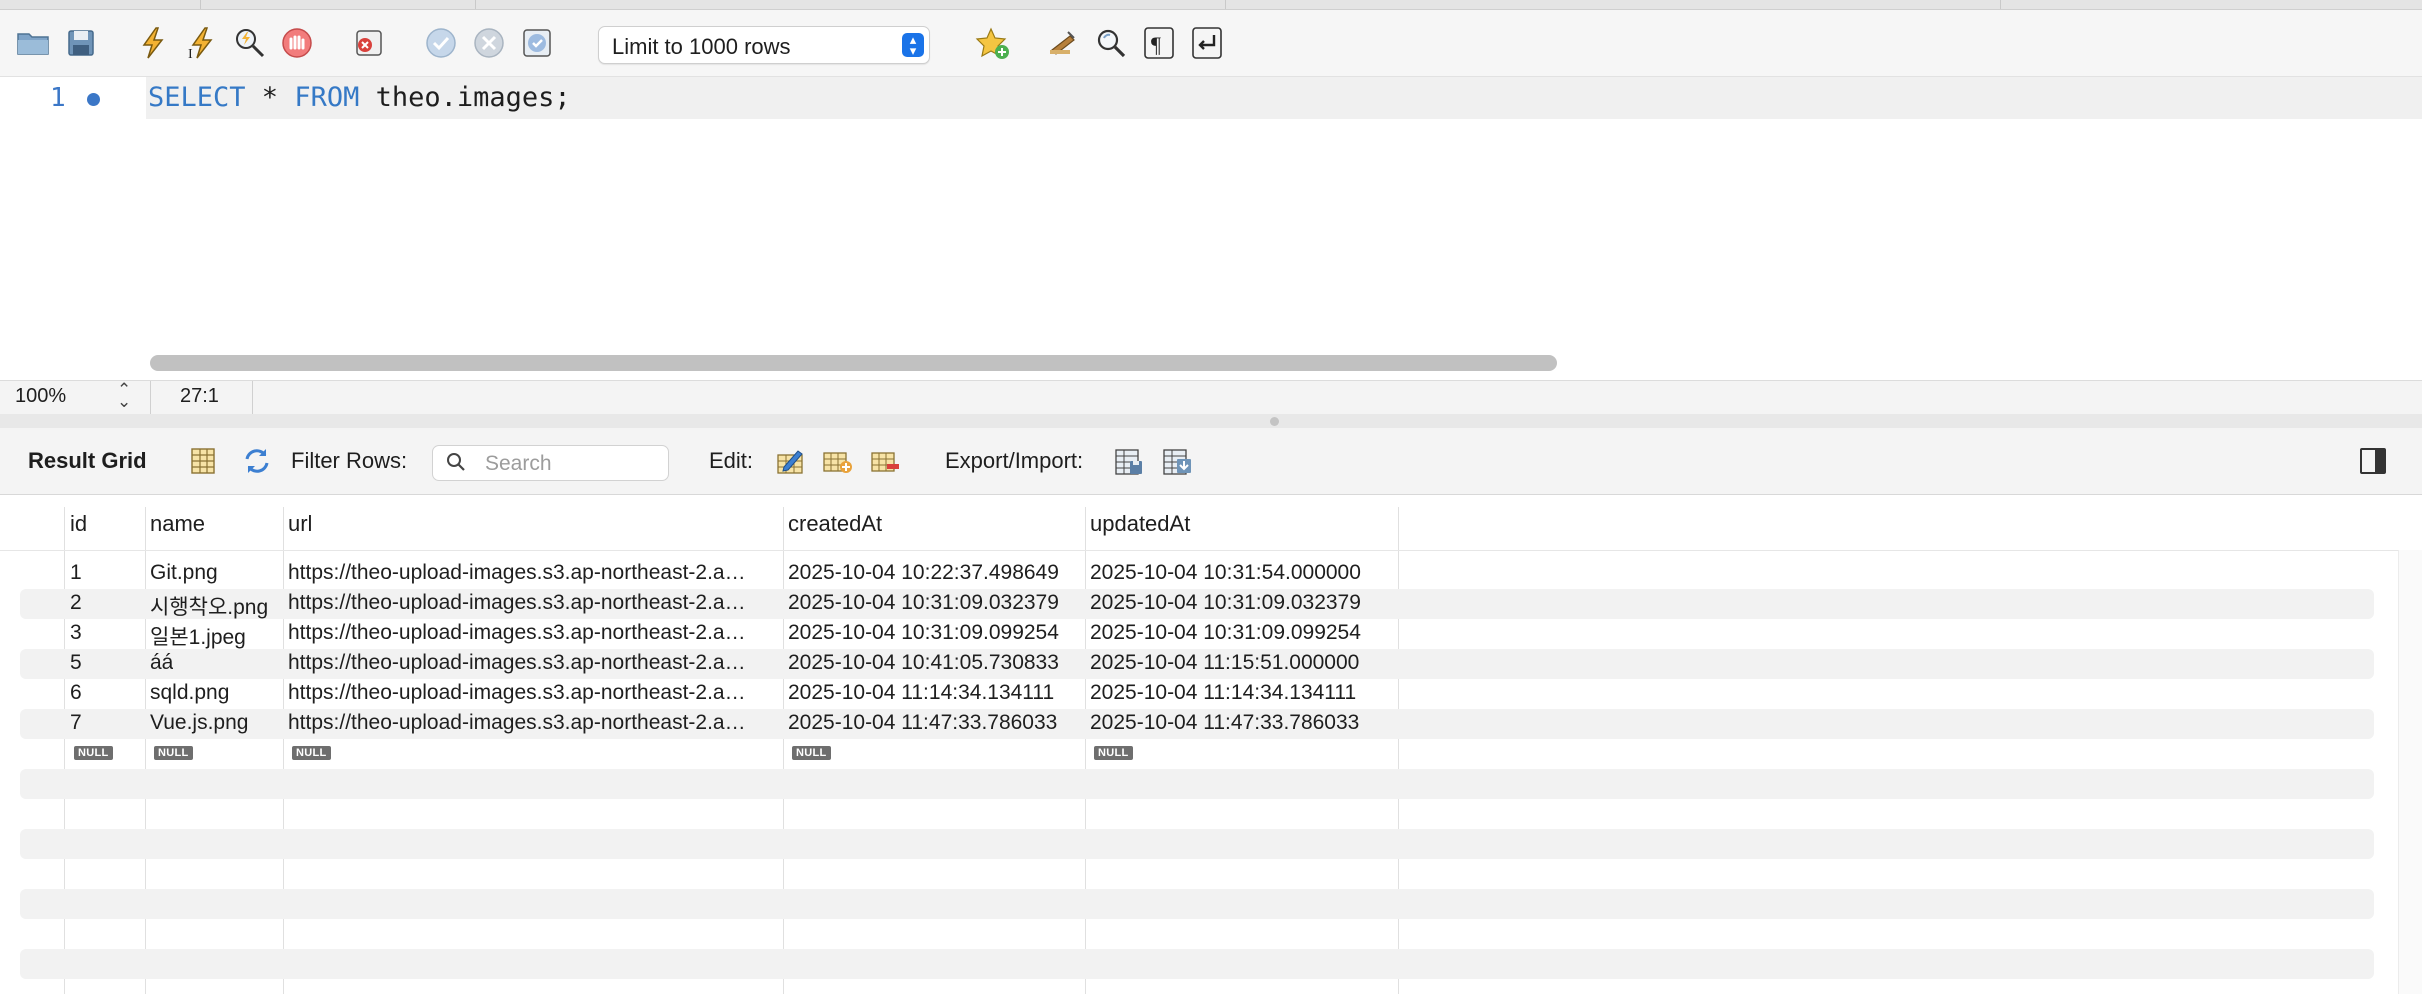  What do you see at coordinates (76, 693) in the screenshot?
I see `cell-id: 6` at bounding box center [76, 693].